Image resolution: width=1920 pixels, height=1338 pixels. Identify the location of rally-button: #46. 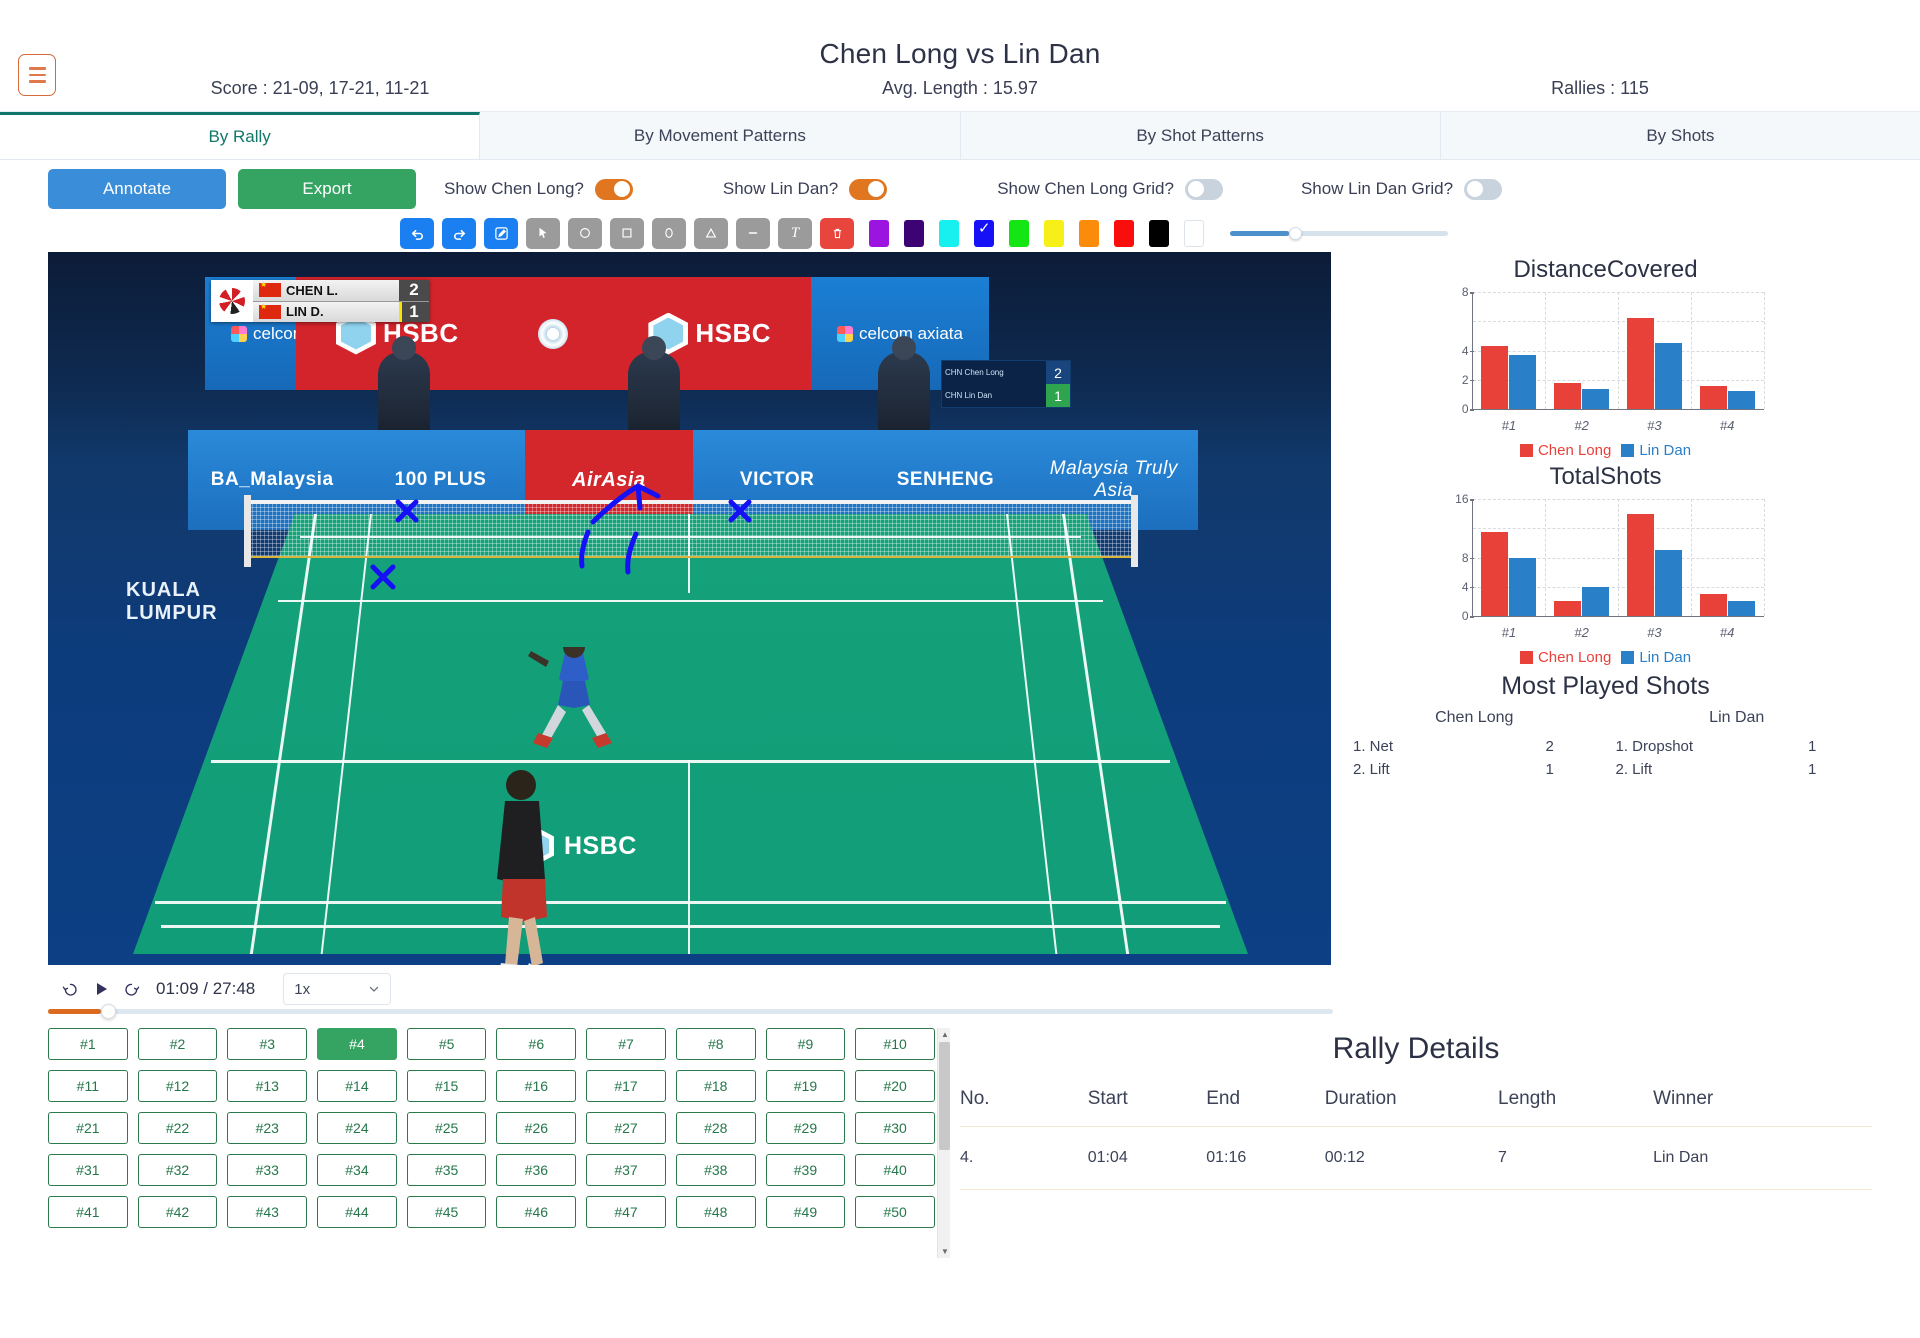
(536, 1212).